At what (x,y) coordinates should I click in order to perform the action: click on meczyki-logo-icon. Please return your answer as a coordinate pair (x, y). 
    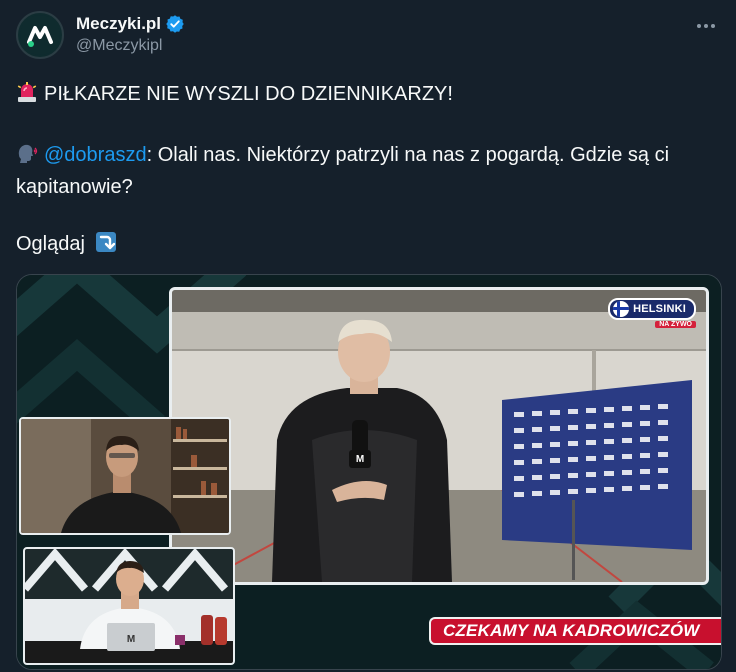
    Looking at the image, I should click on (40, 35).